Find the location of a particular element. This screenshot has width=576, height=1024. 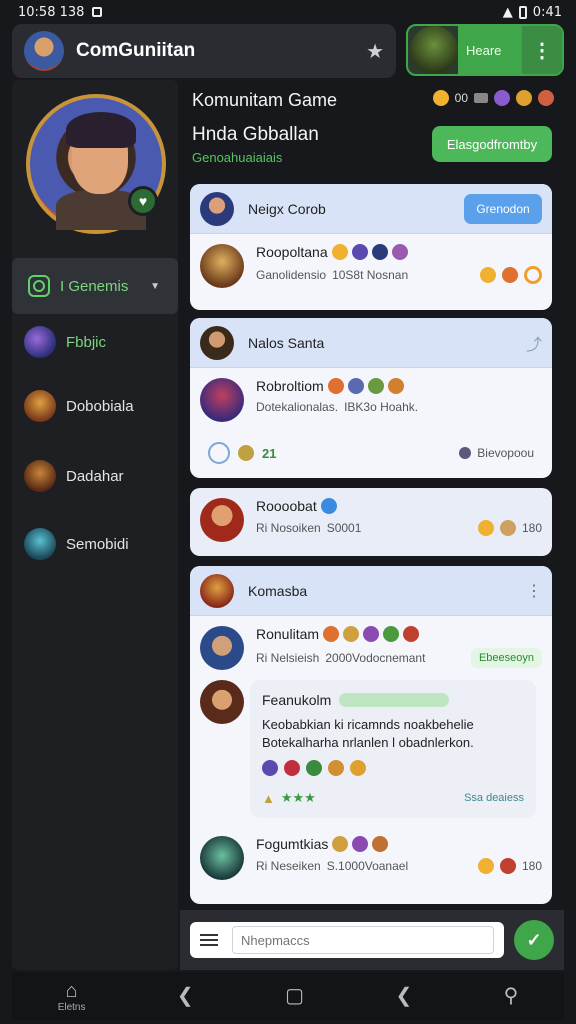

app-logo-avatar is located at coordinates (44, 51).